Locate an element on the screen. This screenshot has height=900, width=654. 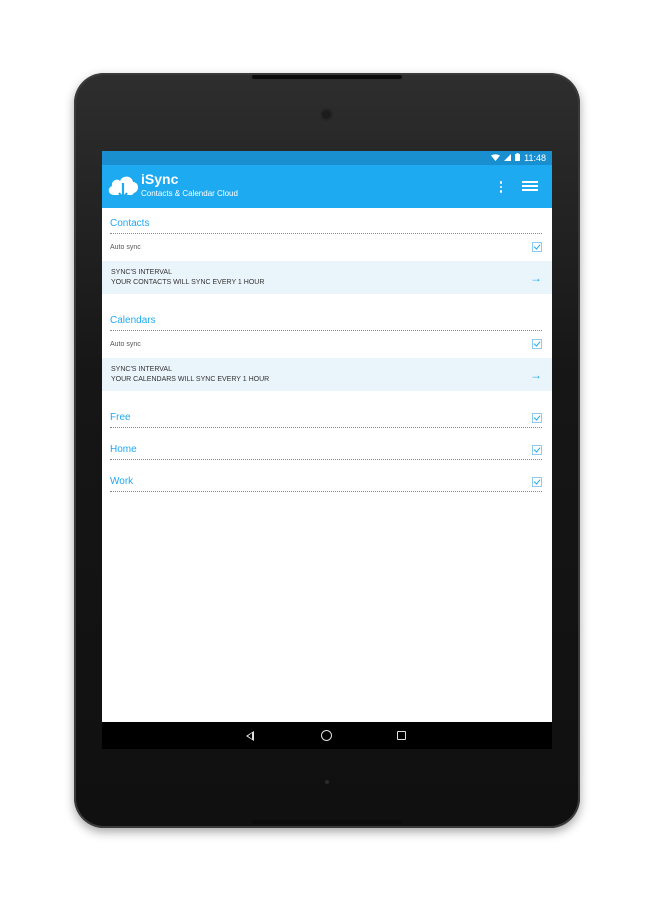
calendar-item-label: Work is located at coordinates (122, 481).